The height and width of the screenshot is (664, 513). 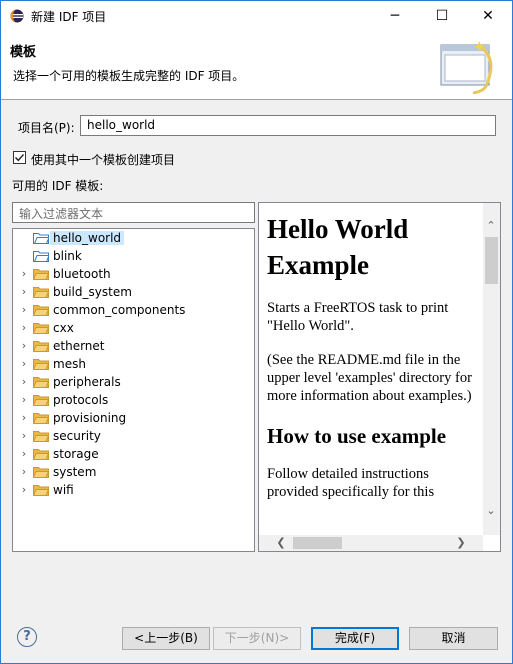 What do you see at coordinates (257, 638) in the screenshot?
I see `next-button: 下一步(N)>` at bounding box center [257, 638].